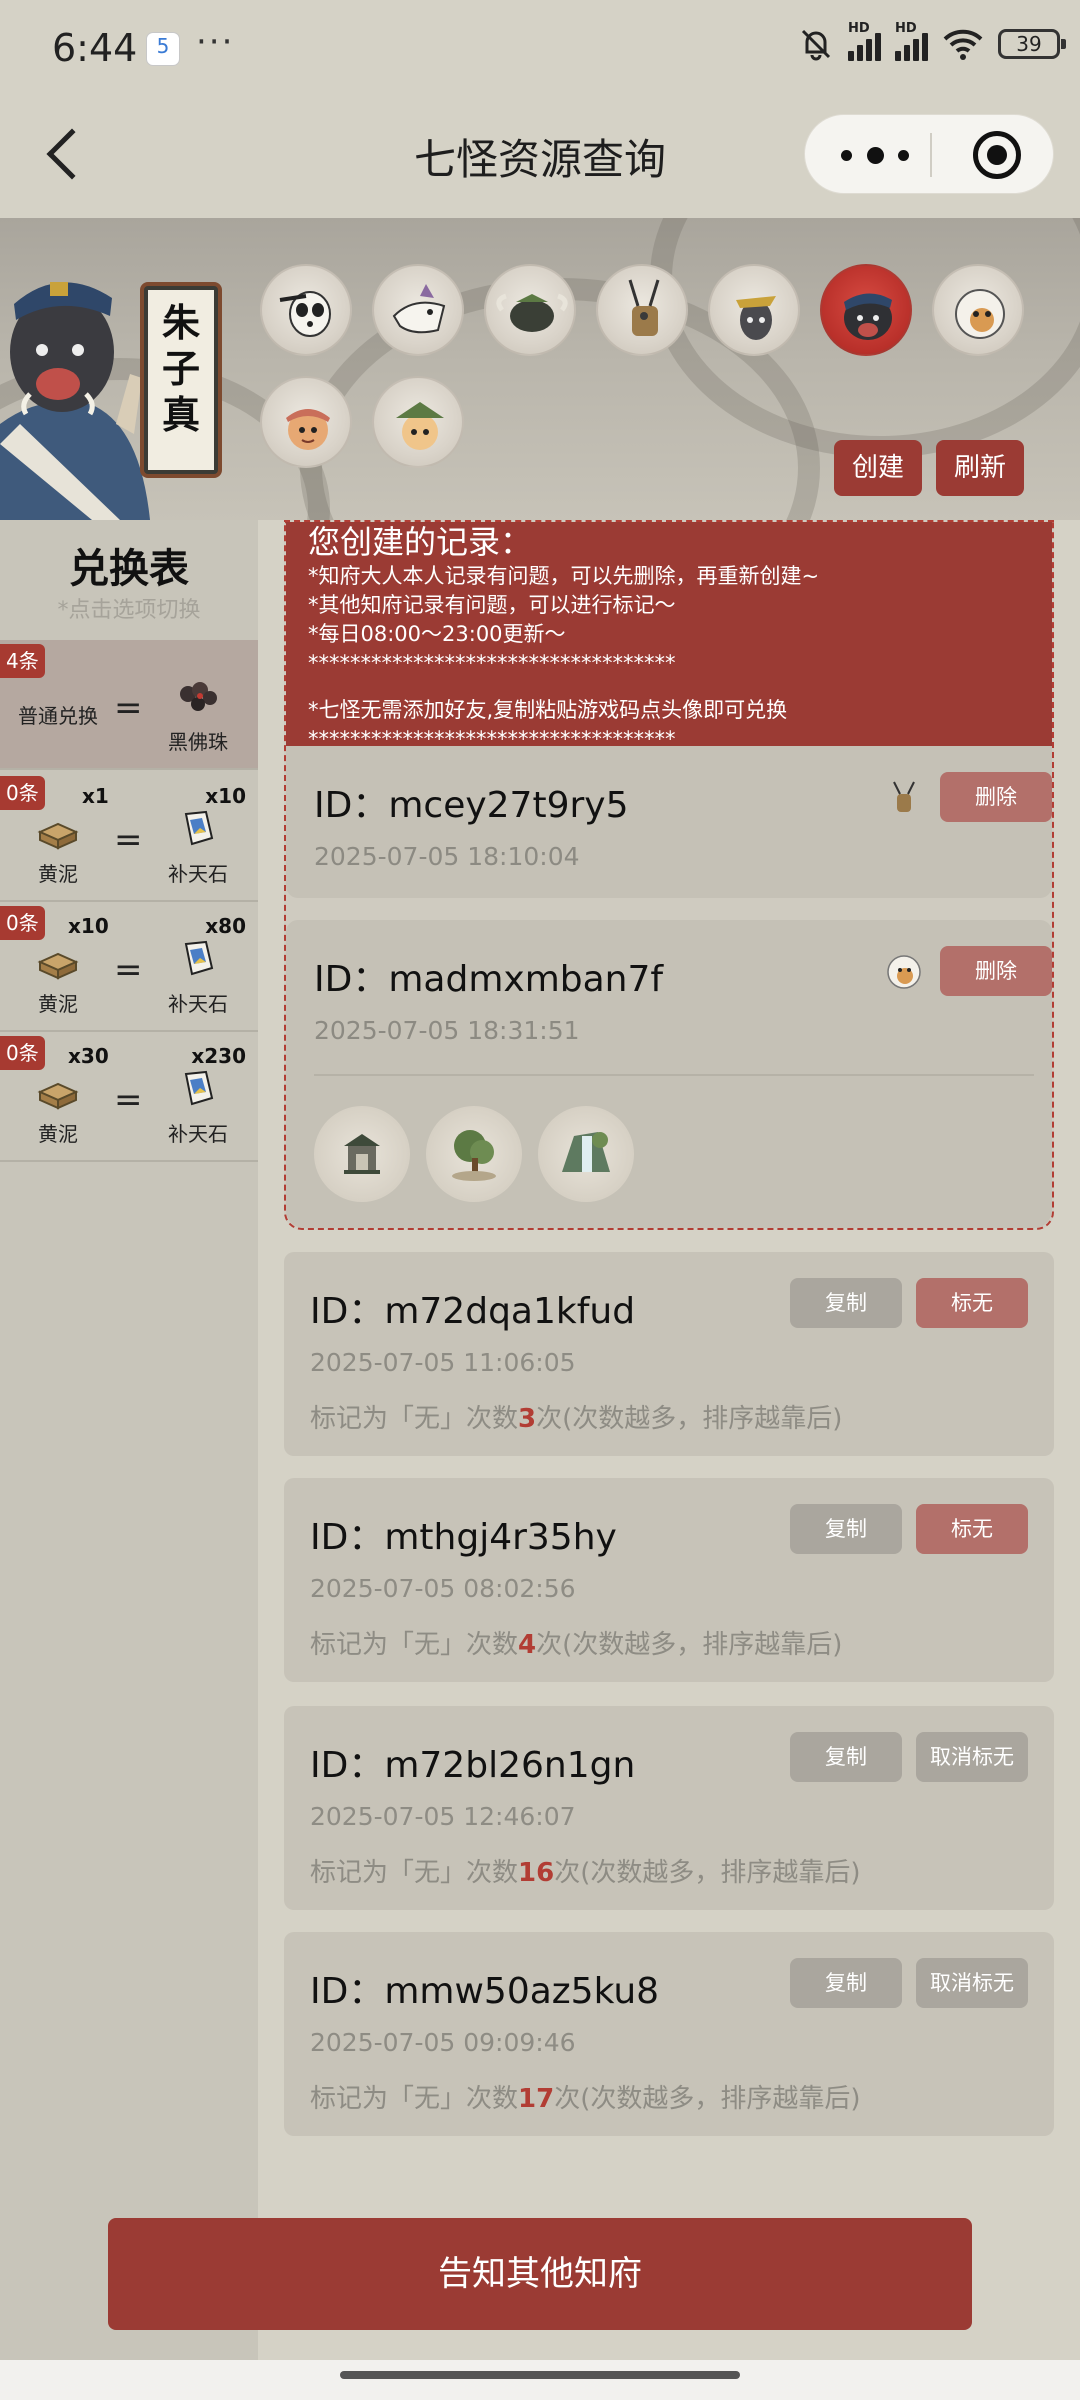  Describe the element at coordinates (447, 856) in the screenshot. I see `record-time: 2025-07-05 18:10:04` at that location.